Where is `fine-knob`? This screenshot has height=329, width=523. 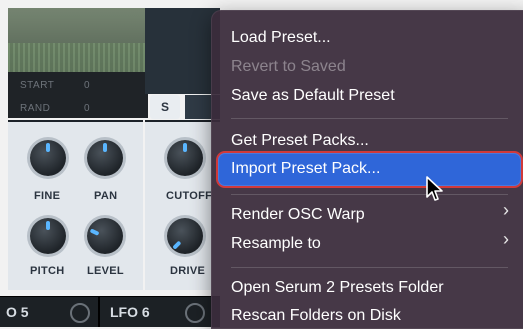
fine-knob is located at coordinates (48, 158).